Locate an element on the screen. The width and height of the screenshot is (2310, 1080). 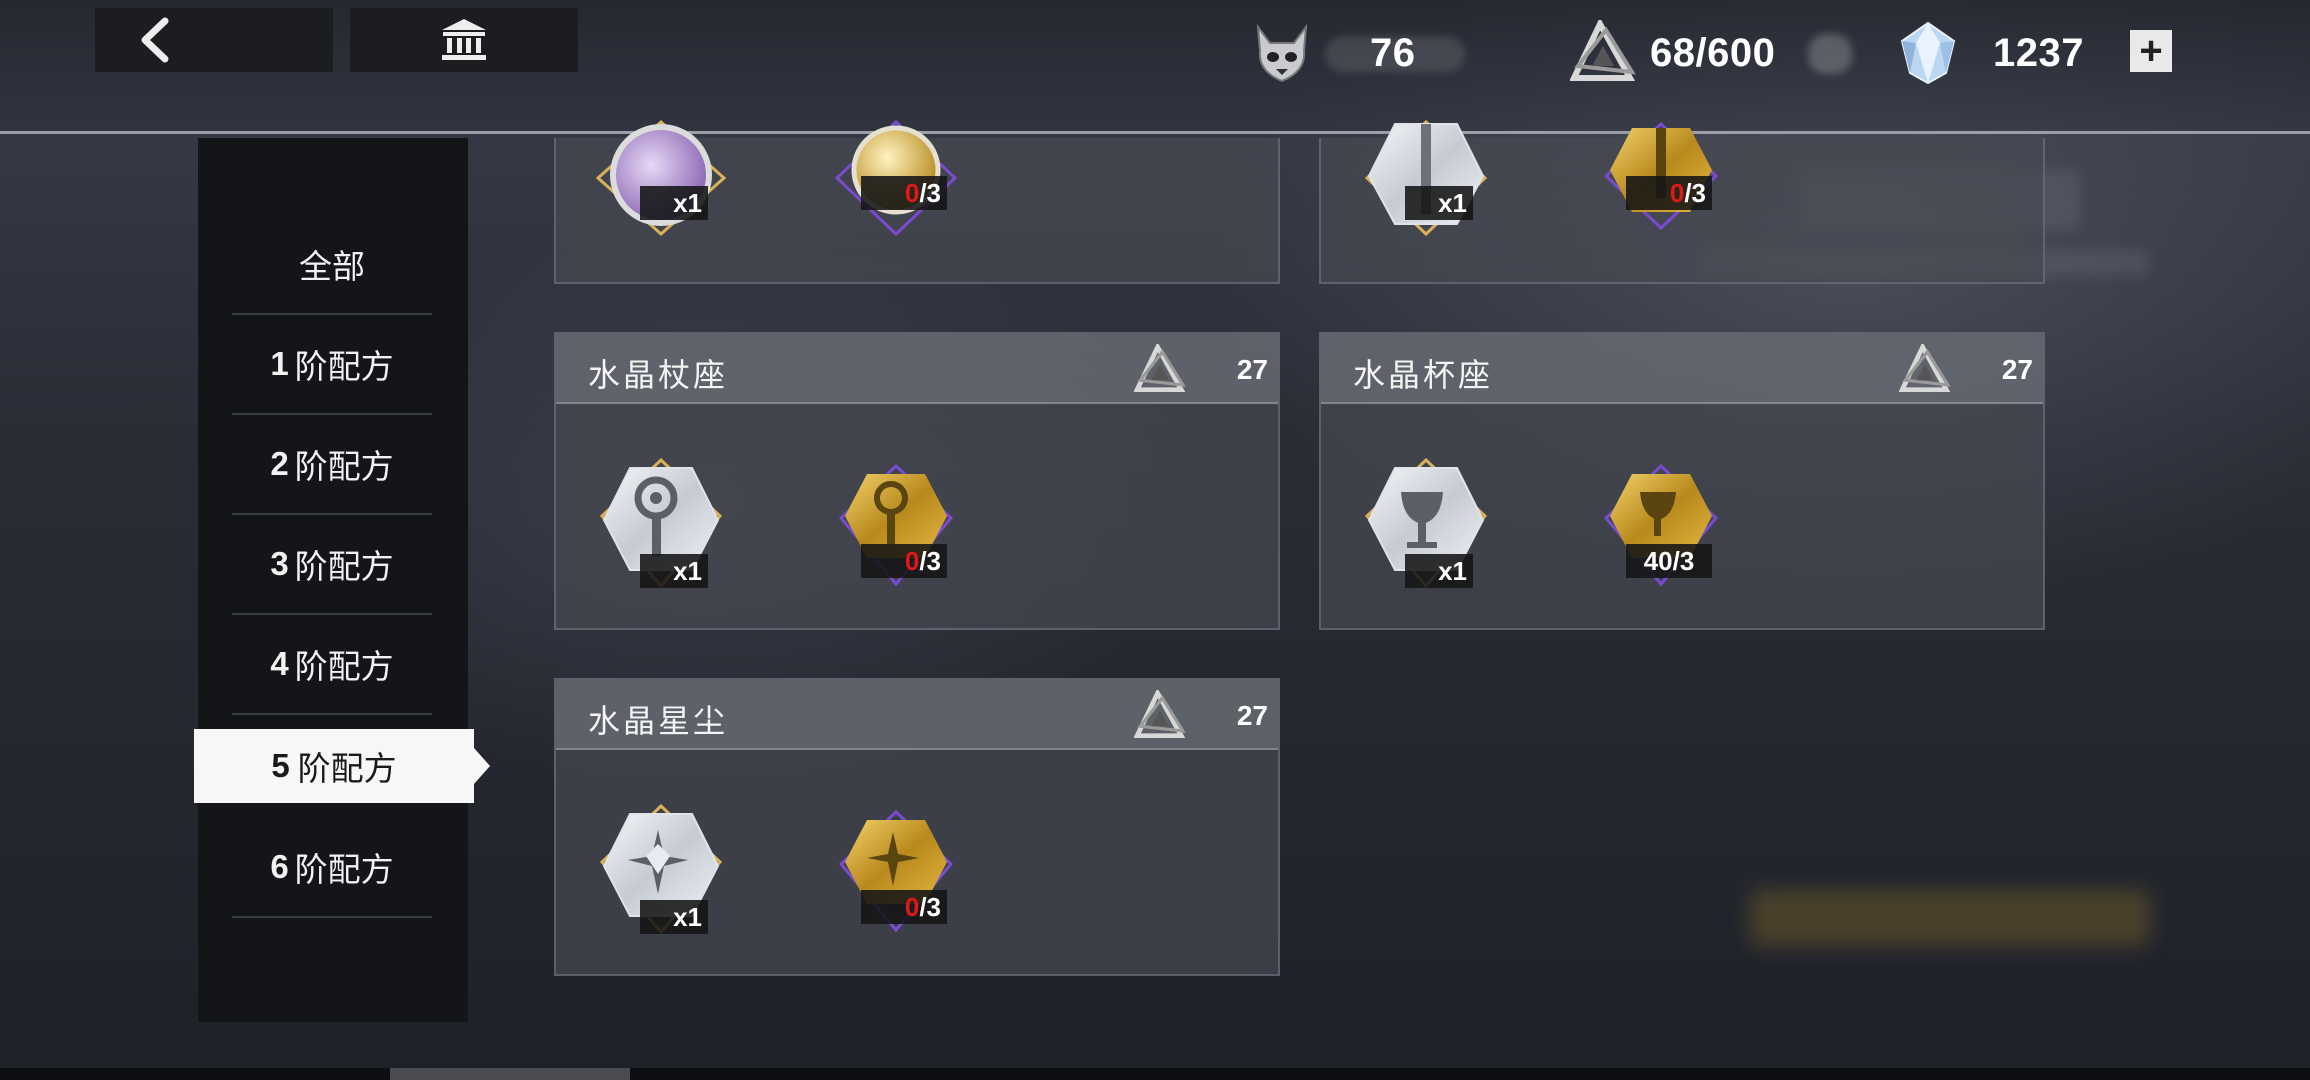
resource-crystal is located at coordinates (1928, 53).